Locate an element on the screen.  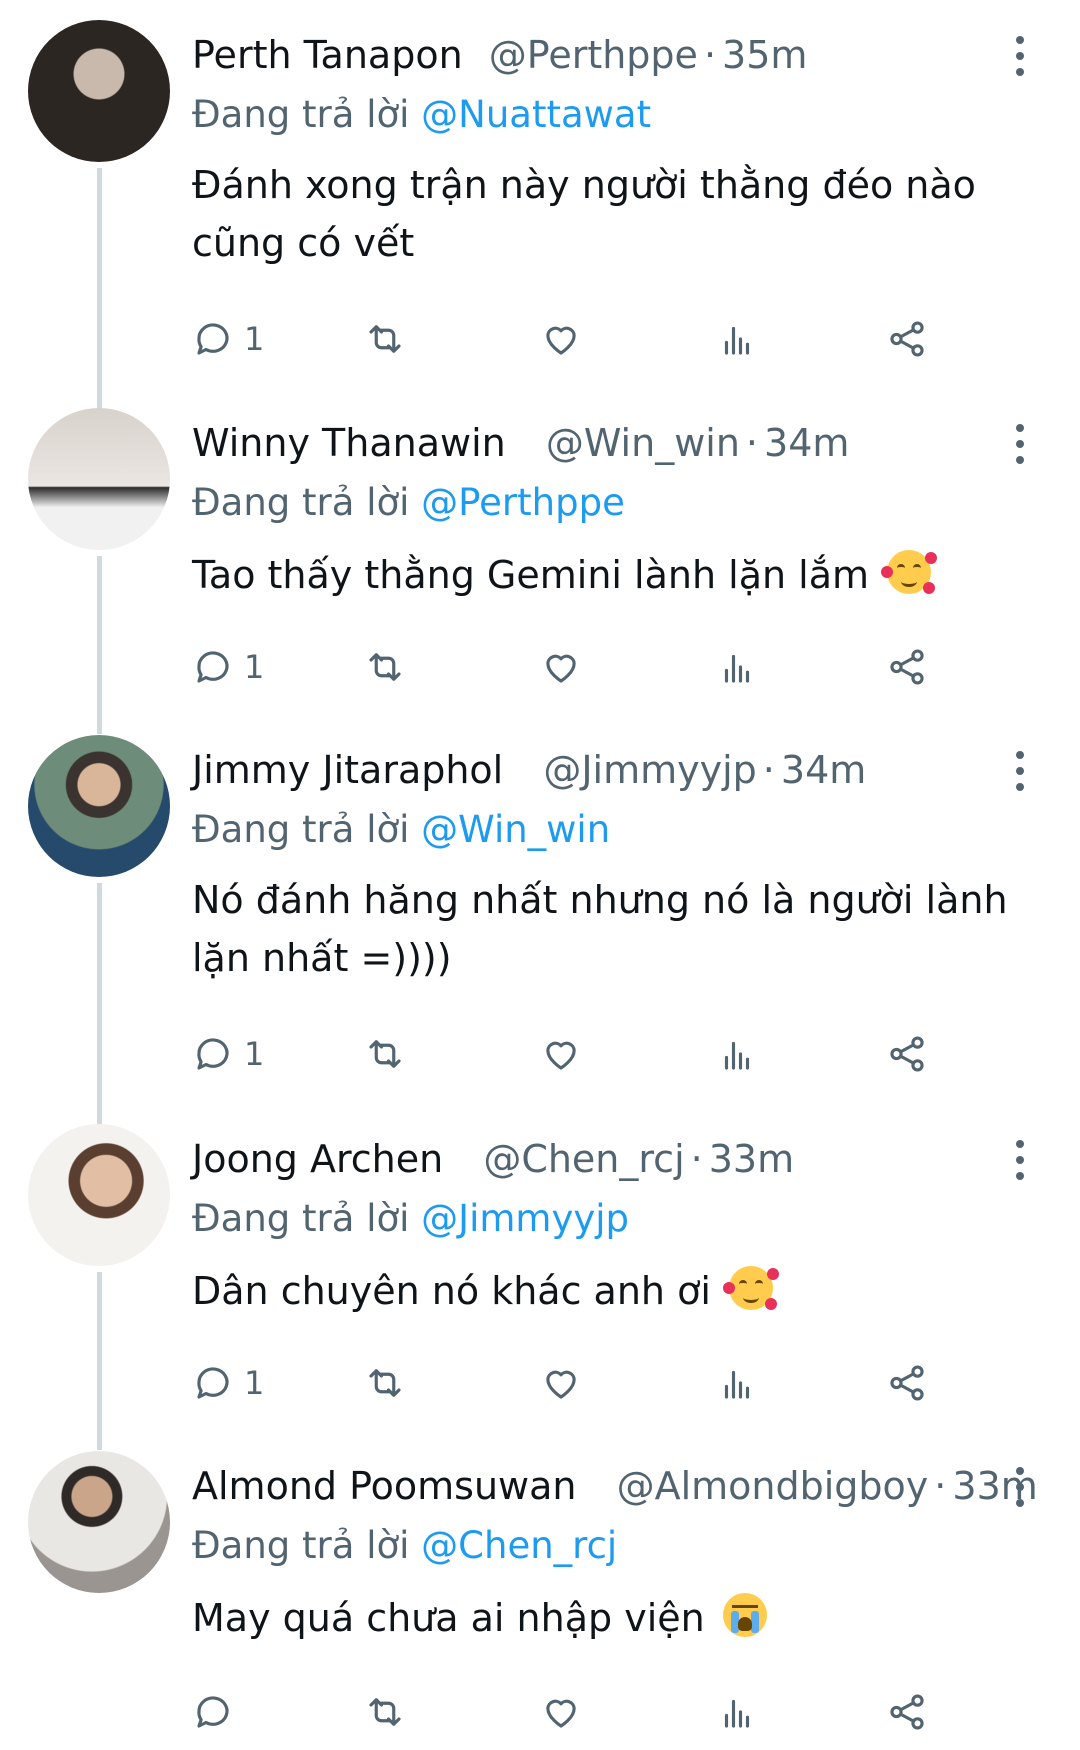
reply-mention-link: @Chen_rcj is located at coordinates (519, 1545).